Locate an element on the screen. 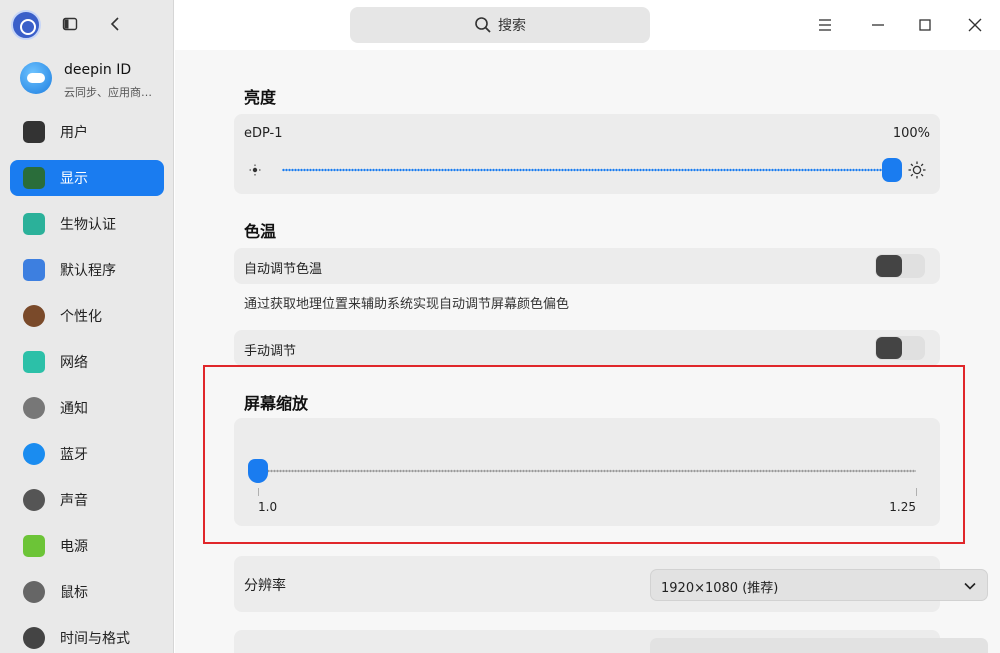 This screenshot has height=653, width=1000. color-temp-title: 色温 is located at coordinates (260, 231).